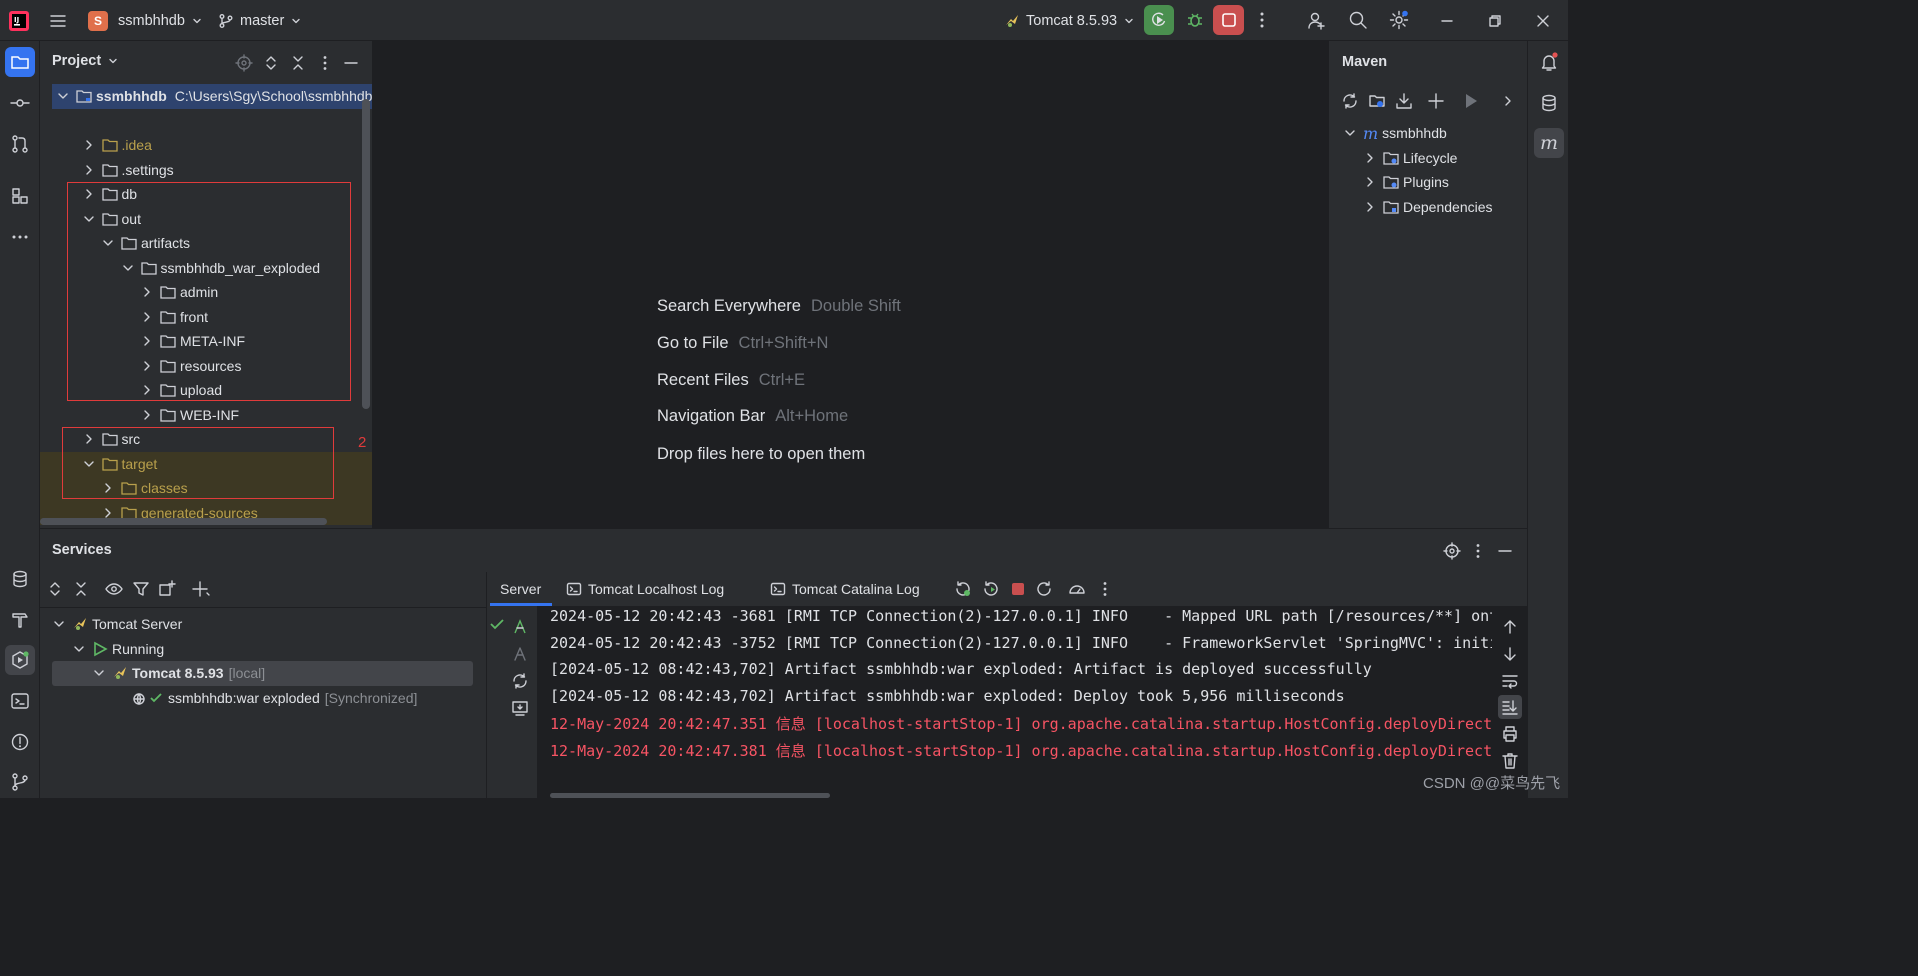  Describe the element at coordinates (20, 782) in the screenshot. I see `git-tool-button` at that location.